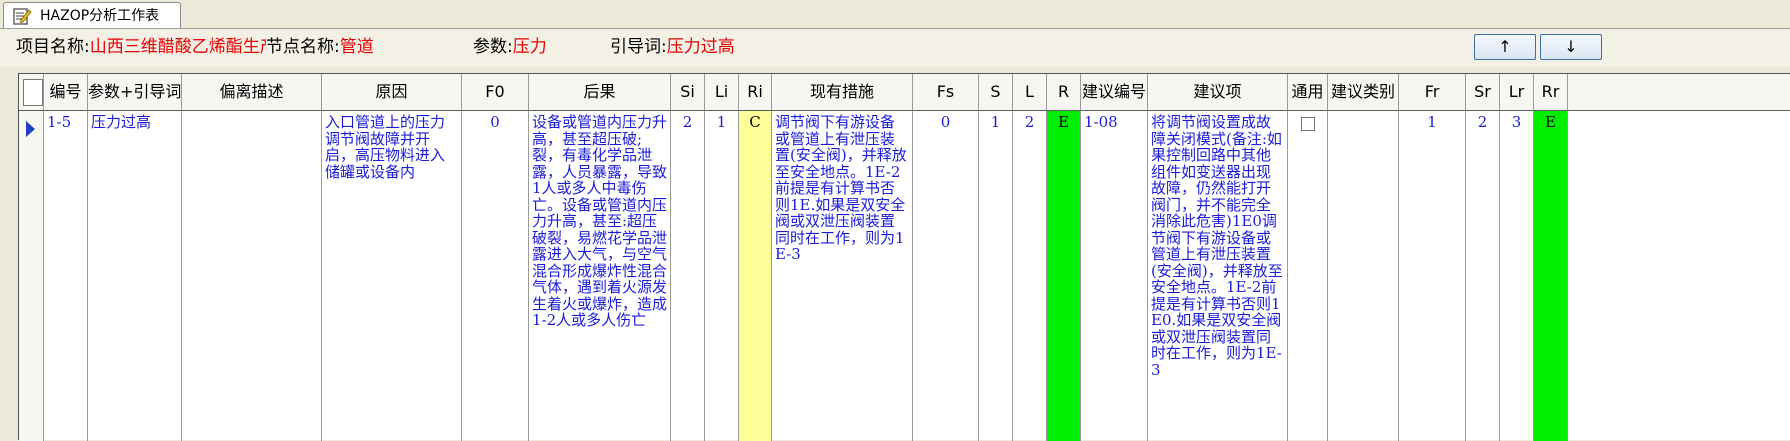 This screenshot has width=1790, height=441. Describe the element at coordinates (895, 14) in the screenshot. I see `tab-strip: HAZOP分析工作表` at that location.